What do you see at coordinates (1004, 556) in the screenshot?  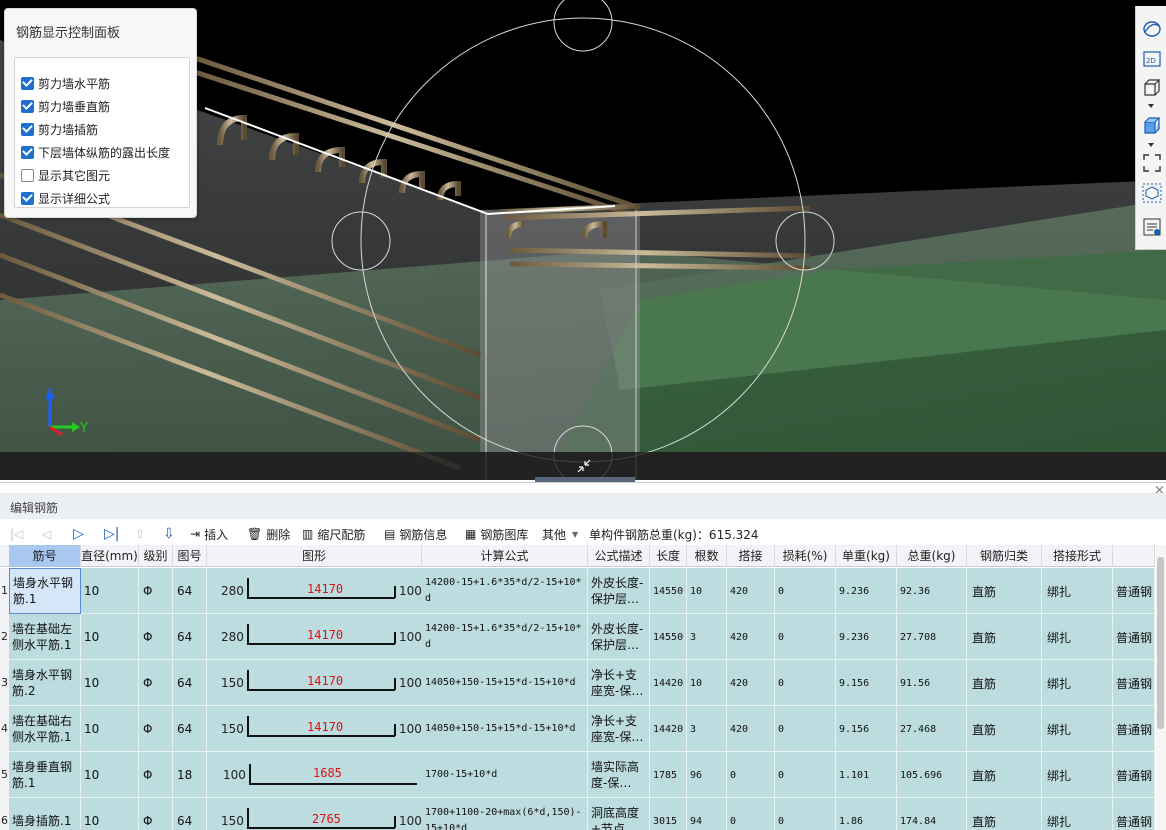 I see `col-header-category: 钢筋归类` at bounding box center [1004, 556].